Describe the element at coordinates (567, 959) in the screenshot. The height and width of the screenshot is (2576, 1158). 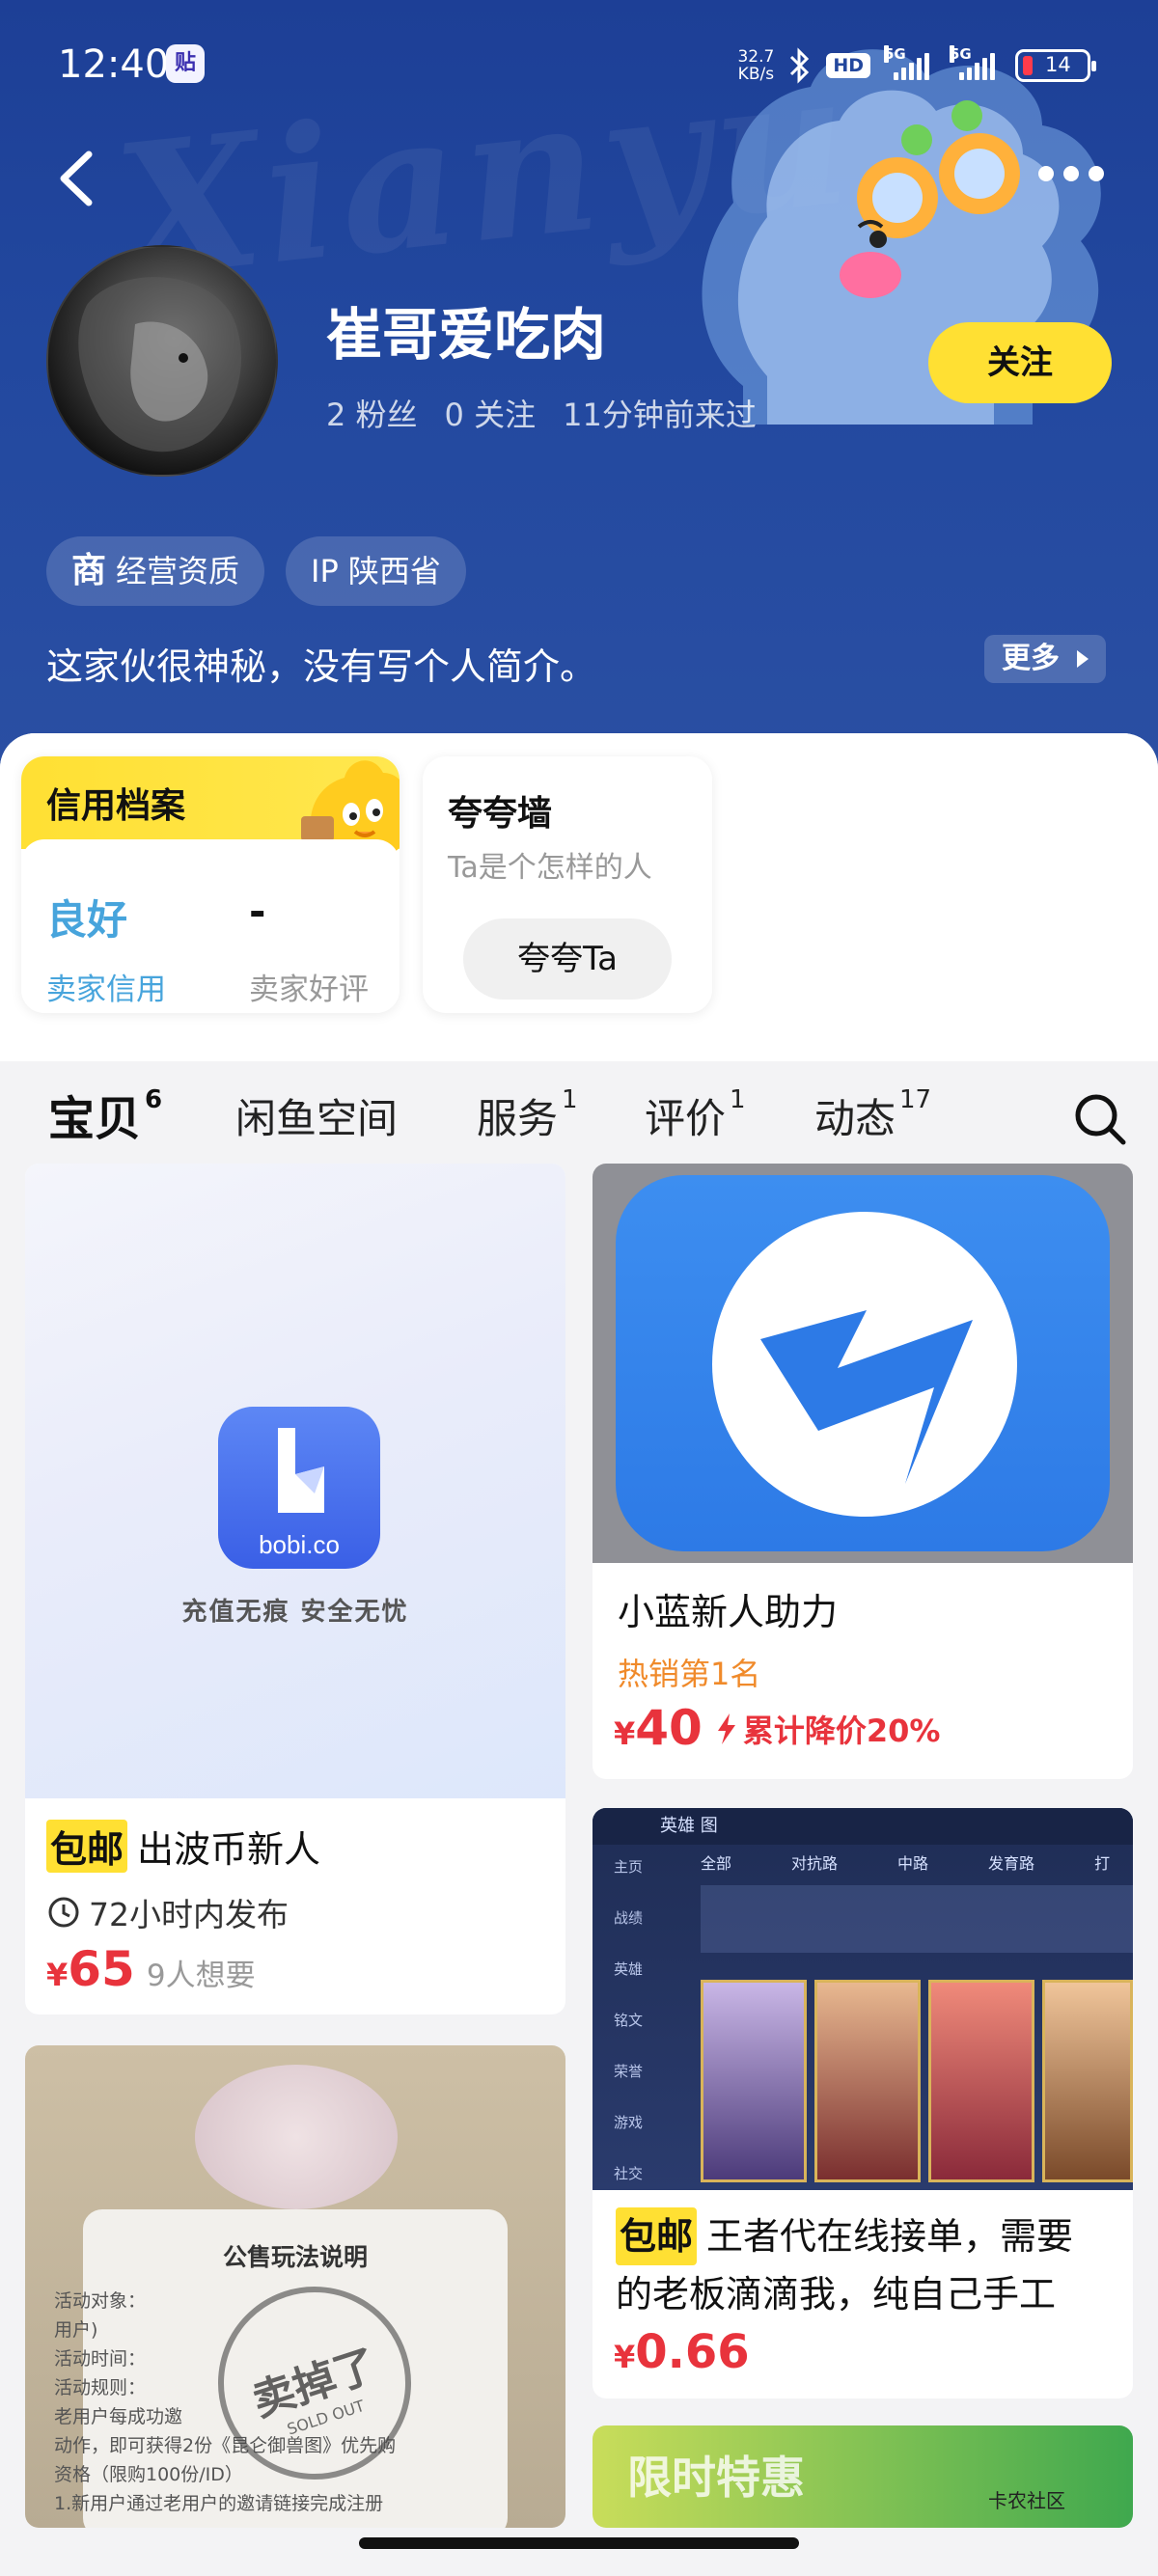
I see `praise-button: 夸夸Ta` at that location.